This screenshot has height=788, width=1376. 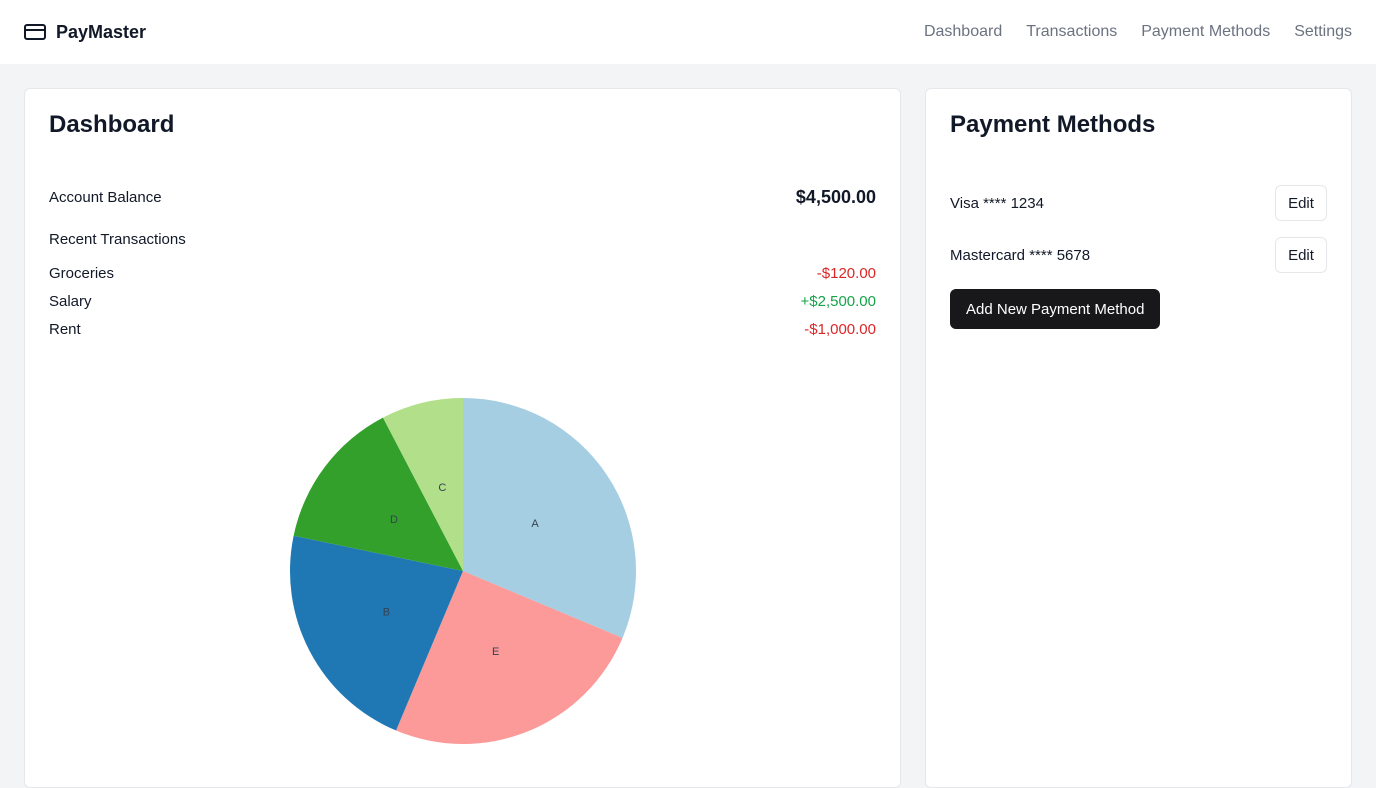 What do you see at coordinates (70, 301) in the screenshot?
I see `transaction-name: Salary` at bounding box center [70, 301].